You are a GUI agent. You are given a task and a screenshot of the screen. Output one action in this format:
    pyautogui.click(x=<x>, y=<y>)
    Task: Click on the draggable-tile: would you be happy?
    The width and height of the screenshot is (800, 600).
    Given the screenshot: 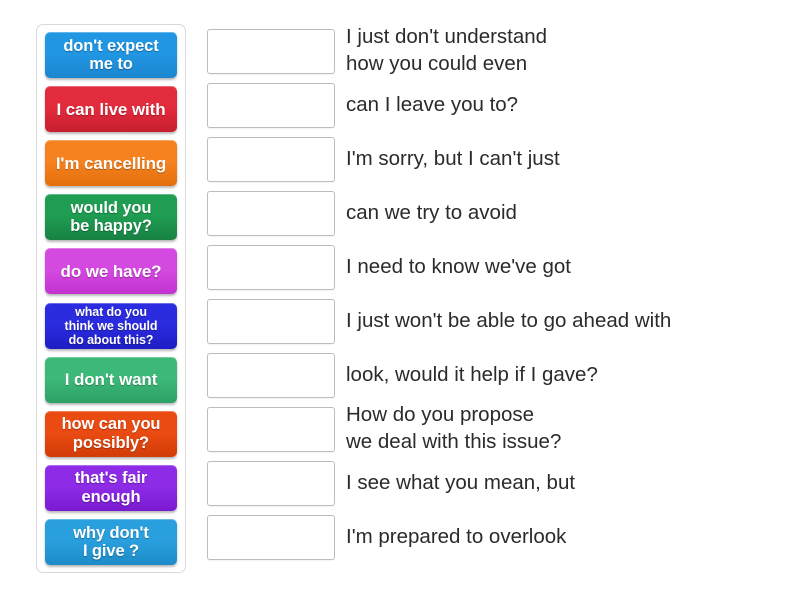 What is the action you would take?
    pyautogui.click(x=111, y=217)
    